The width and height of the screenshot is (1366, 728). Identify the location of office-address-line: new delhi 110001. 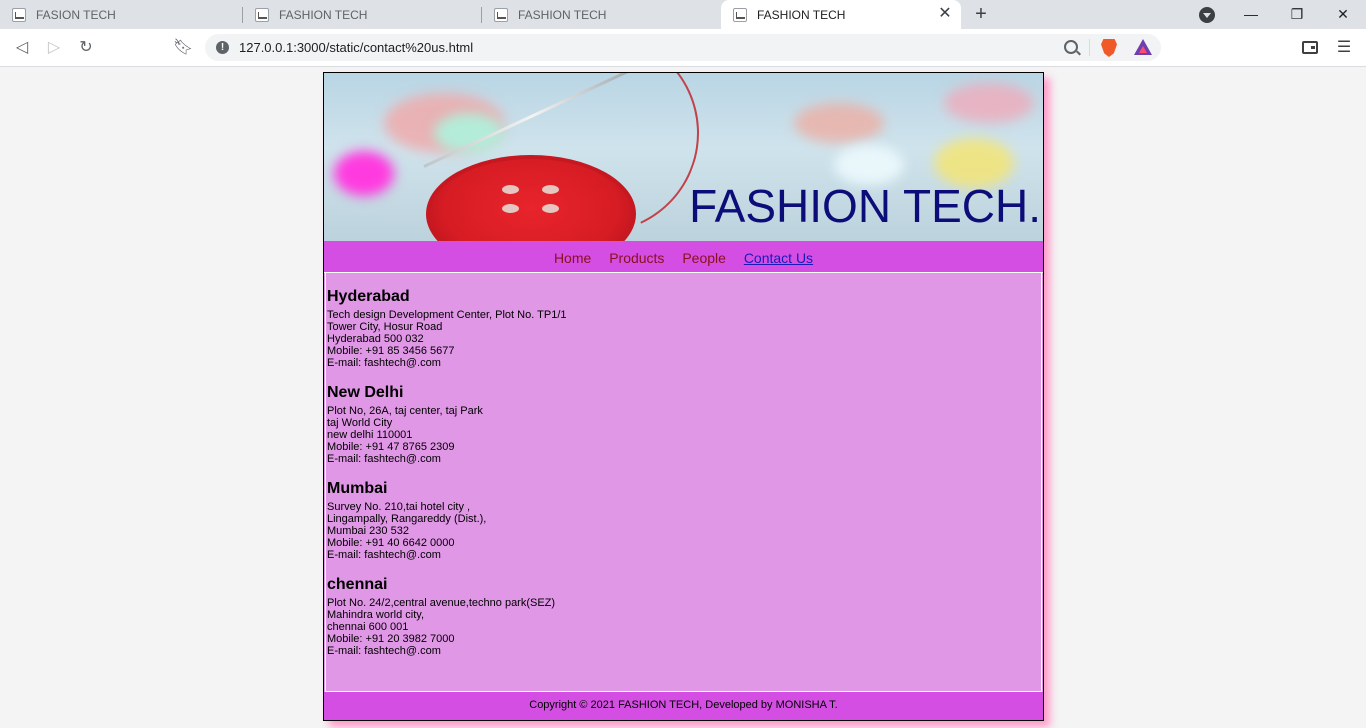
(370, 435).